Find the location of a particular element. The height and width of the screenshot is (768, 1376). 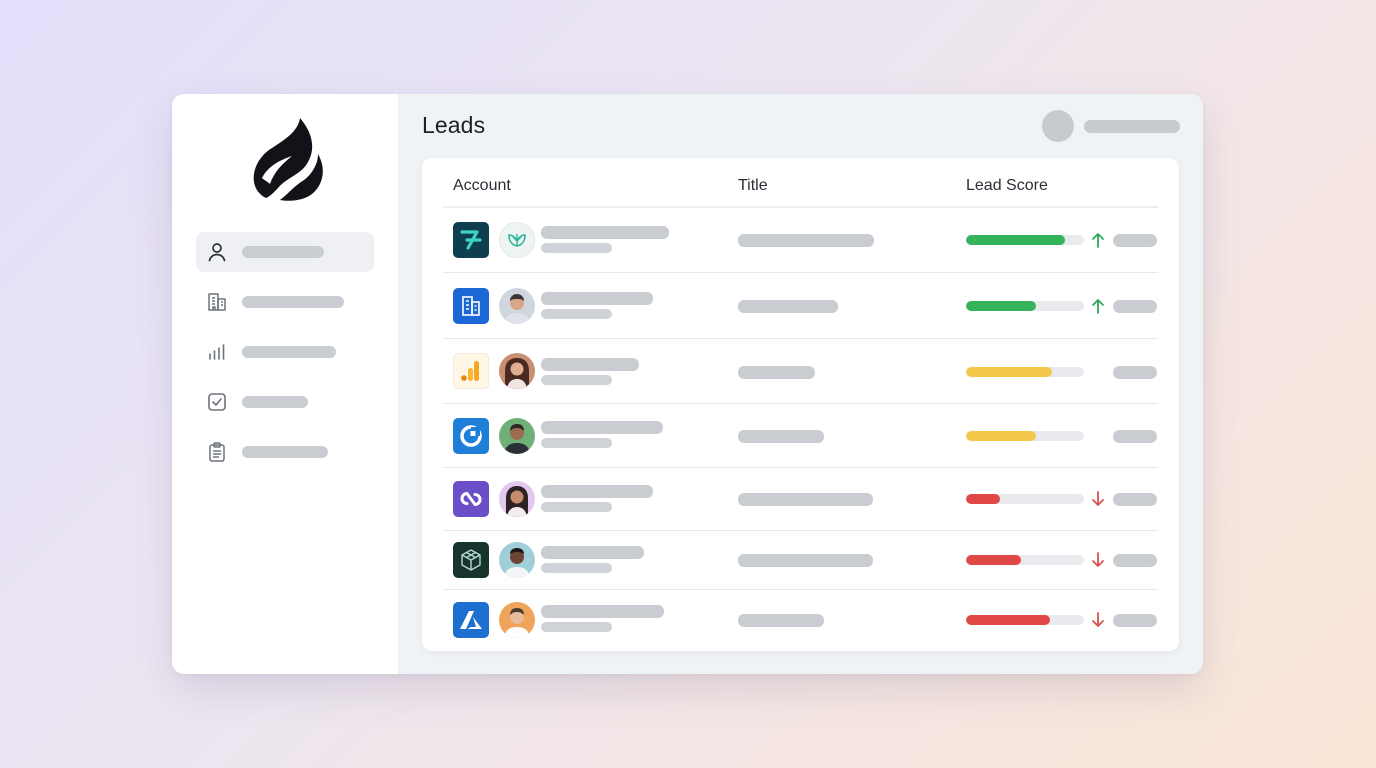

nav-item-reports is located at coordinates (285, 352).